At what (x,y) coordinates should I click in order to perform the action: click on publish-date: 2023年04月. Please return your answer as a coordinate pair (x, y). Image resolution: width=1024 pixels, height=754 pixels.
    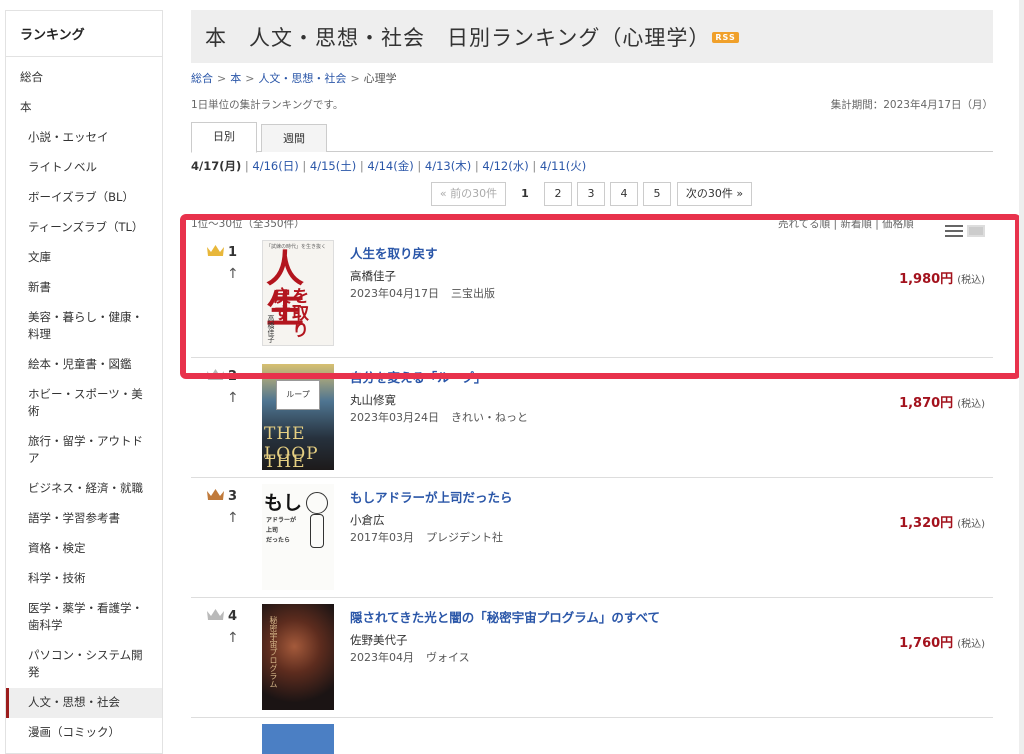
    Looking at the image, I should click on (382, 657).